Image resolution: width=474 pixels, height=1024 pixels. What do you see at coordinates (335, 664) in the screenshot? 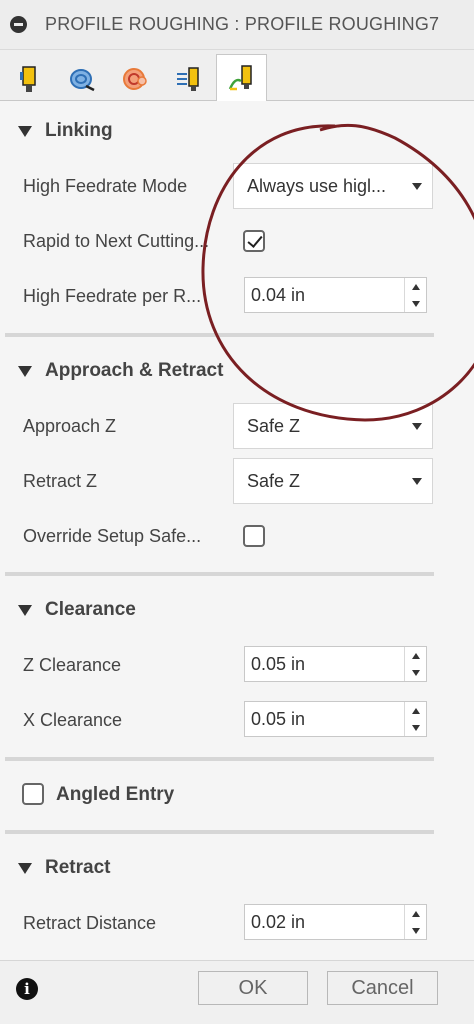
I see `z-clearance-field: 0.05 in` at bounding box center [335, 664].